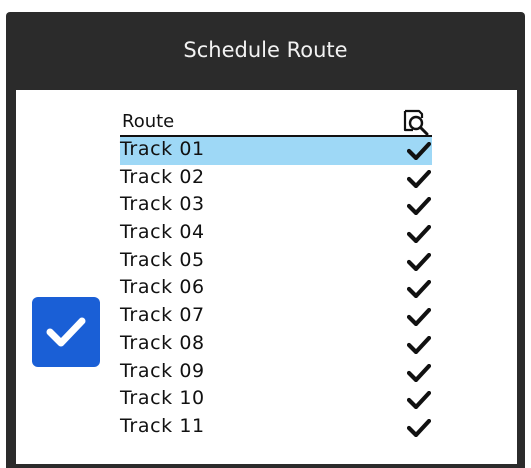 The height and width of the screenshot is (468, 531). What do you see at coordinates (162, 425) in the screenshot?
I see `route-name: Track 11` at bounding box center [162, 425].